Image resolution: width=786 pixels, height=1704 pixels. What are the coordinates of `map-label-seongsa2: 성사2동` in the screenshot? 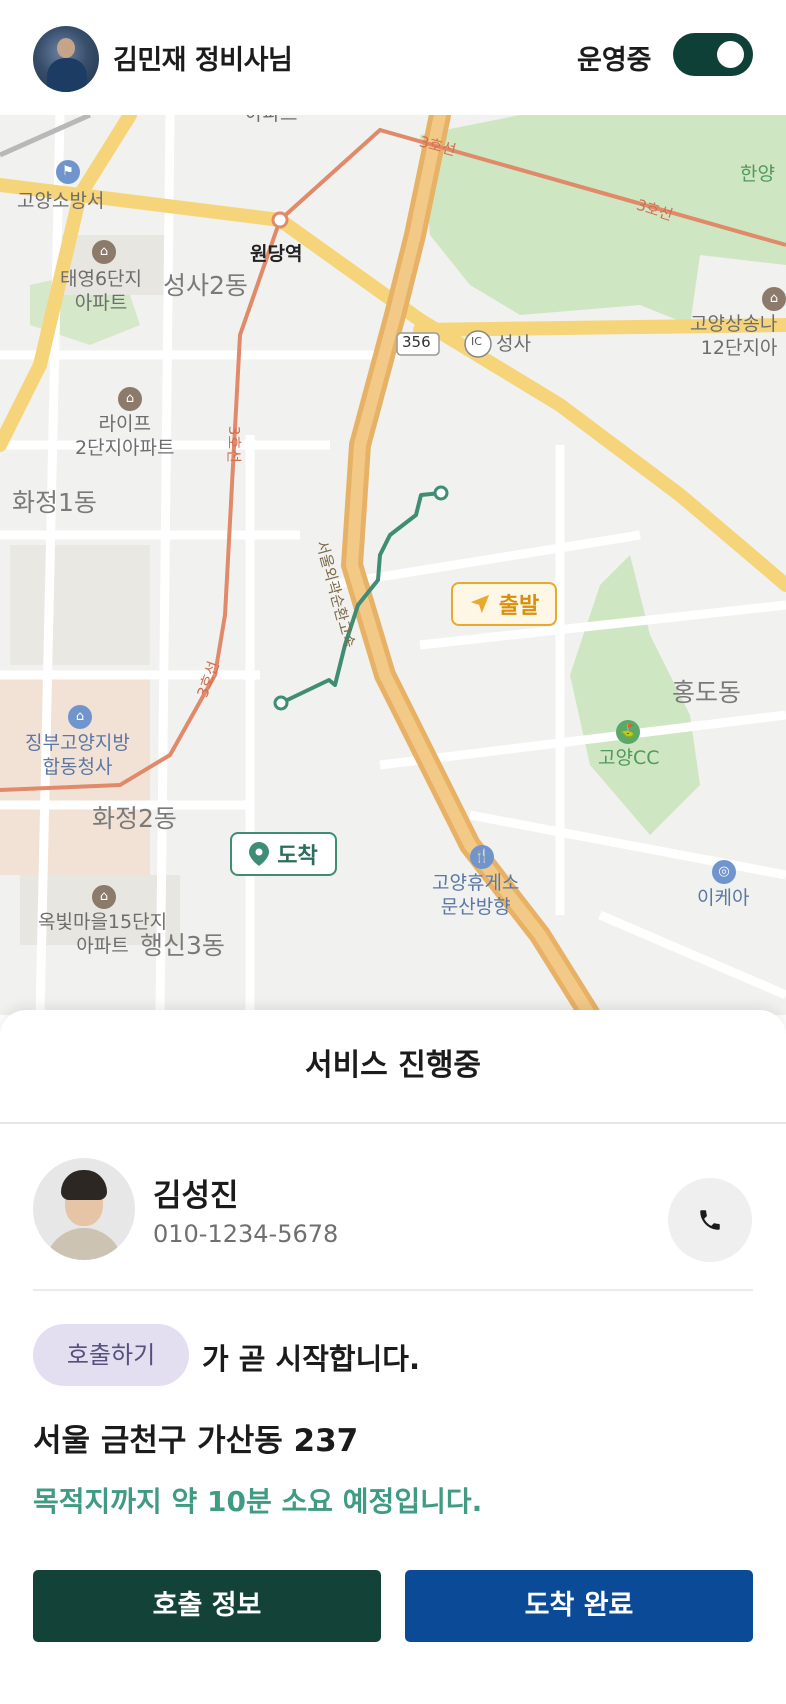 It's located at (205, 285).